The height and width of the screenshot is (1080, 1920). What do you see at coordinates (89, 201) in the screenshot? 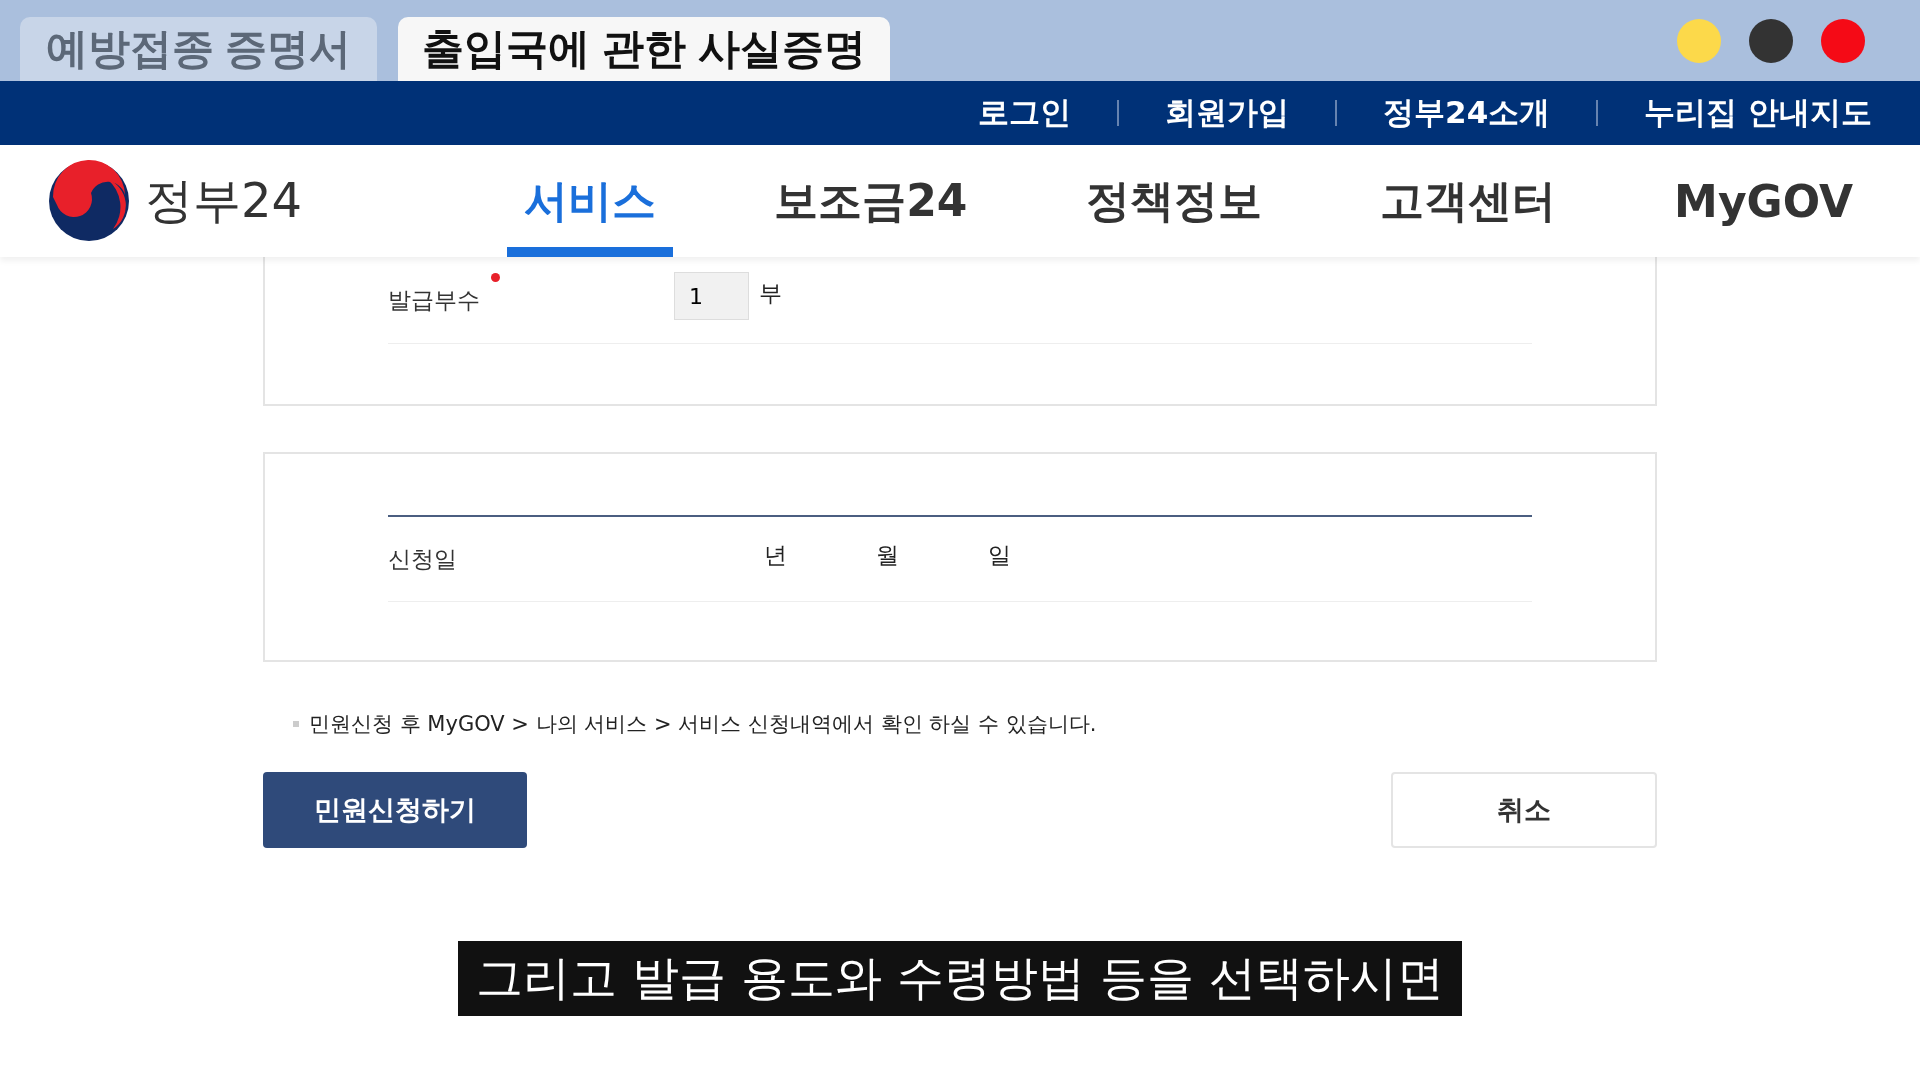
I see `logo-icon` at bounding box center [89, 201].